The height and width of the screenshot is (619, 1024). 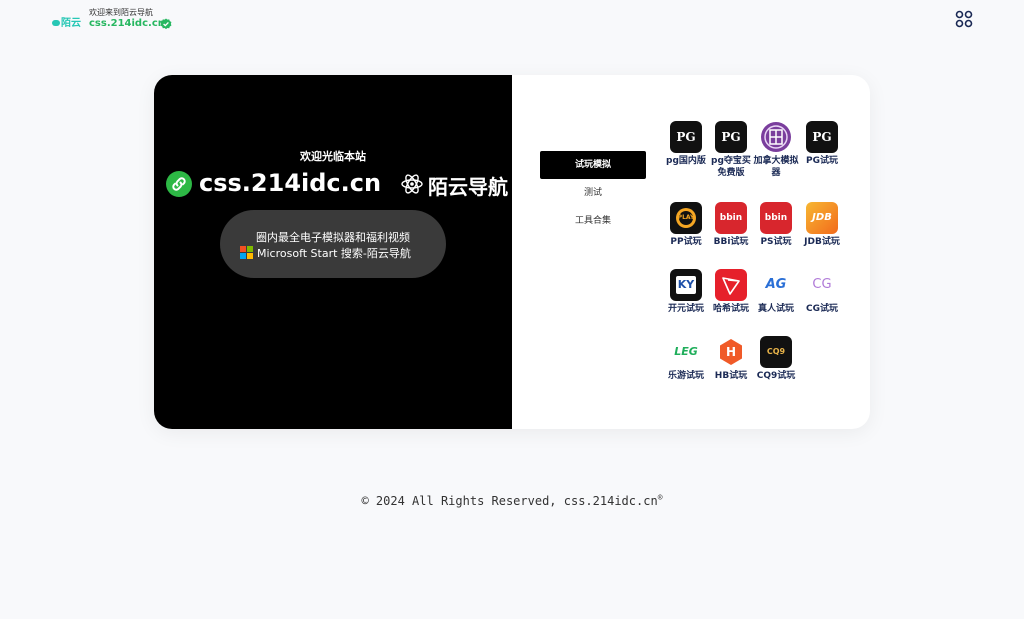 I want to click on cq9-icon: CQ9, so click(x=776, y=352).